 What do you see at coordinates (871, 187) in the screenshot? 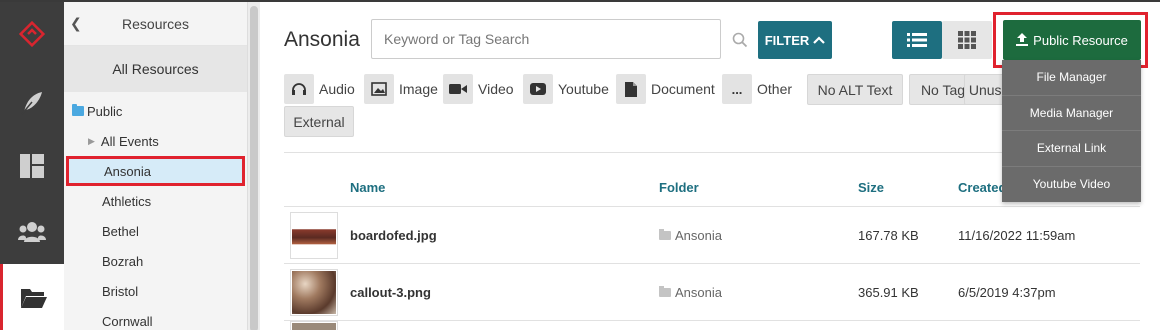
I see `column-size: Size` at bounding box center [871, 187].